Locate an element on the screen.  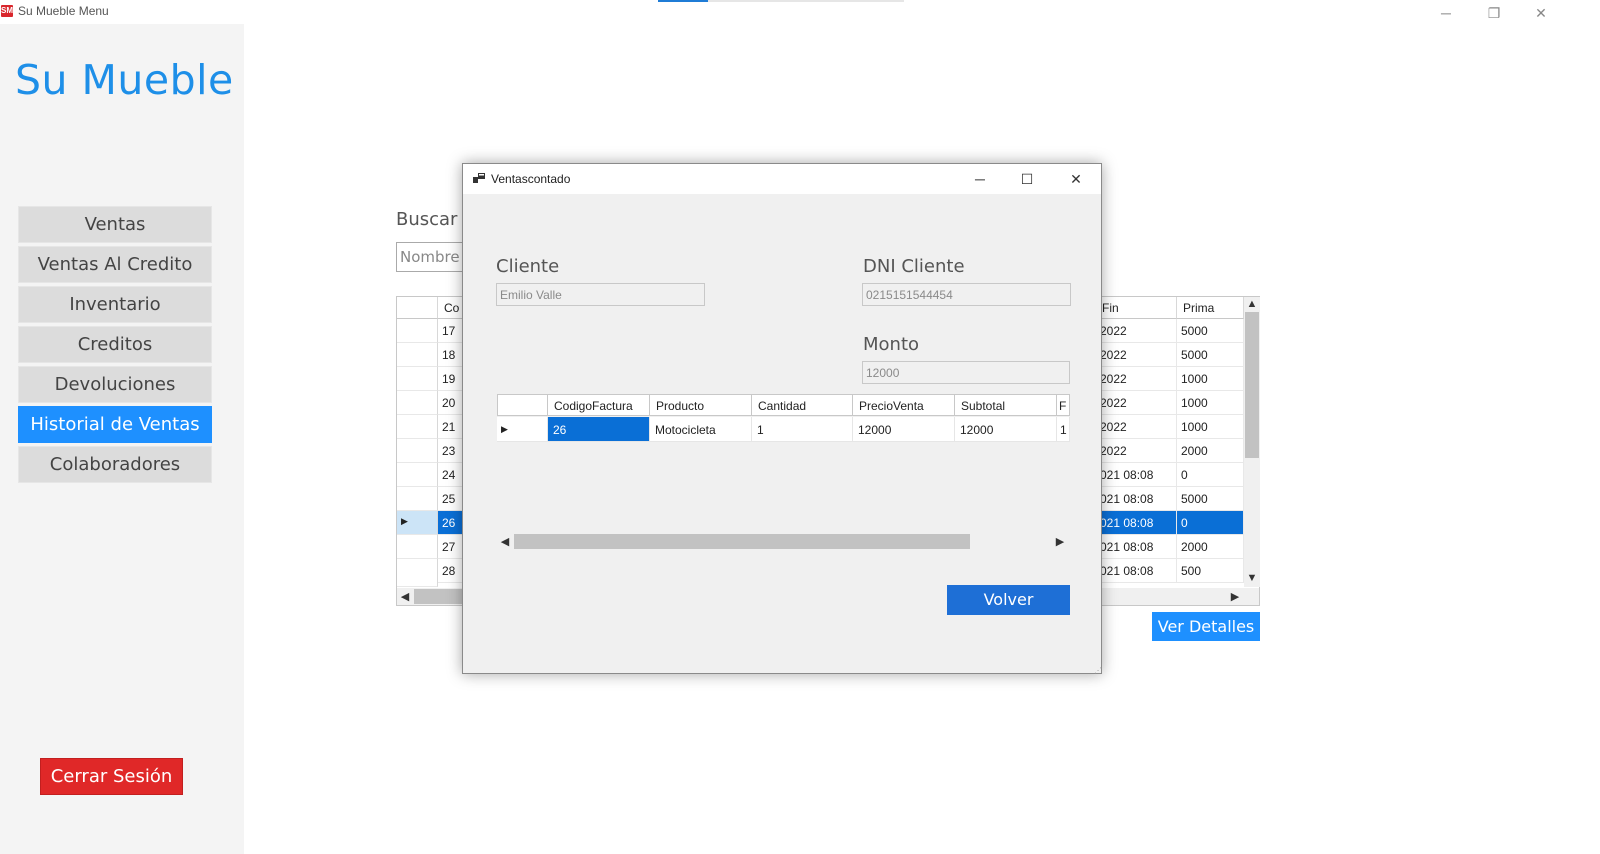
nav-colaboradores-button: Colaboradores is located at coordinates (115, 464).